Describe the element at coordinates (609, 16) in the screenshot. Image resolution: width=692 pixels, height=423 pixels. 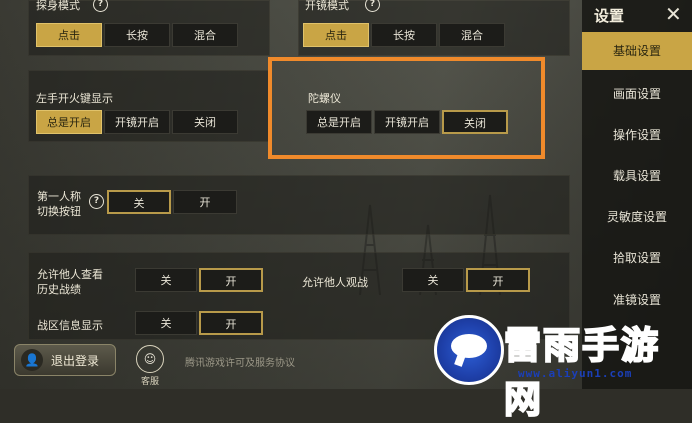
I see `sidebar-title: 设置` at that location.